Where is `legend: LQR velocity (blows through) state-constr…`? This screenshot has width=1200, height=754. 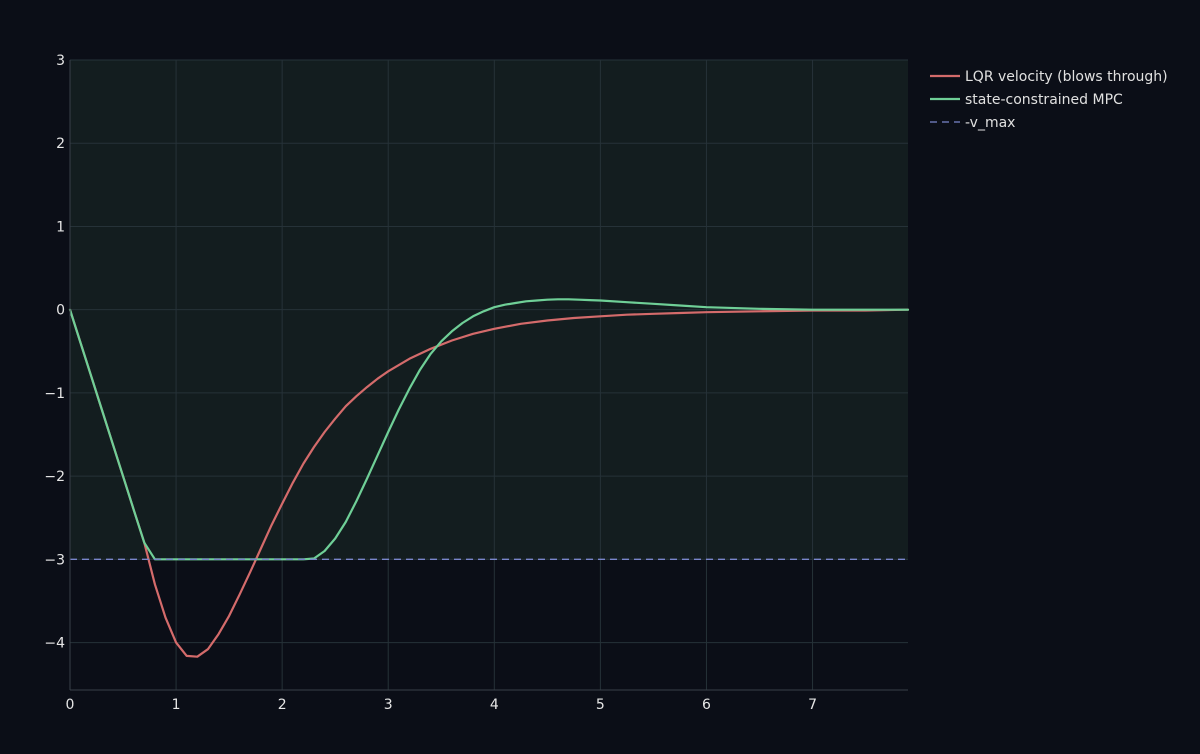
legend: LQR velocity (blows through) state-constr… is located at coordinates (1049, 100).